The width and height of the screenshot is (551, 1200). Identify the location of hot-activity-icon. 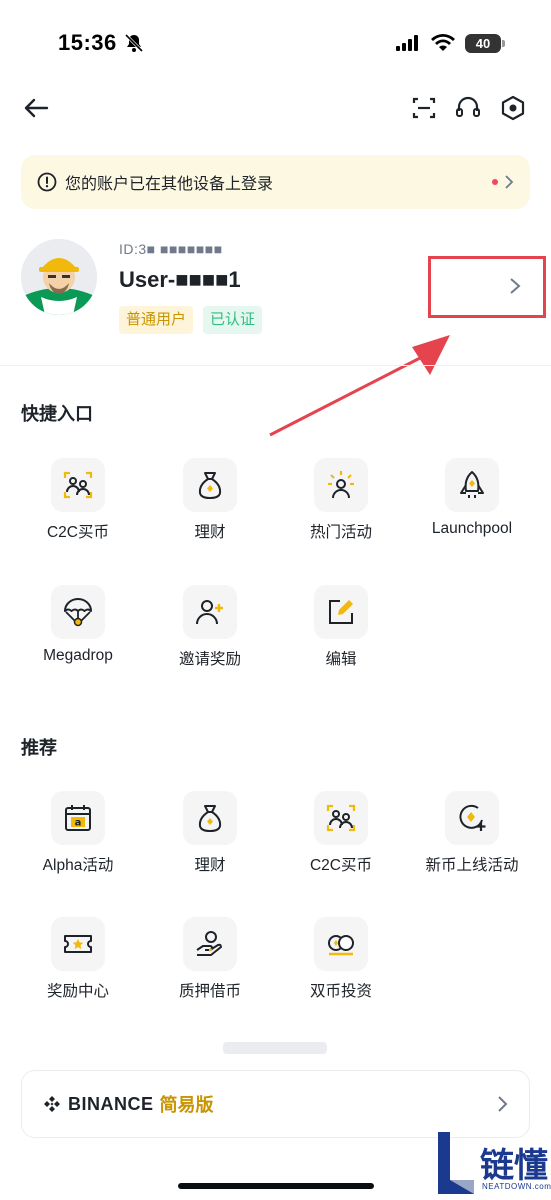
(341, 485).